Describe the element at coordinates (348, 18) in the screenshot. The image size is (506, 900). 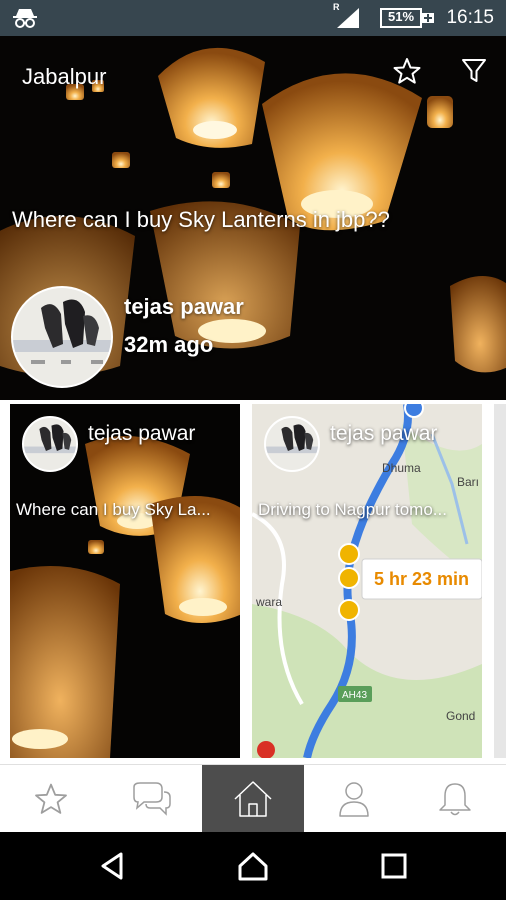
I see `signal-icon` at that location.